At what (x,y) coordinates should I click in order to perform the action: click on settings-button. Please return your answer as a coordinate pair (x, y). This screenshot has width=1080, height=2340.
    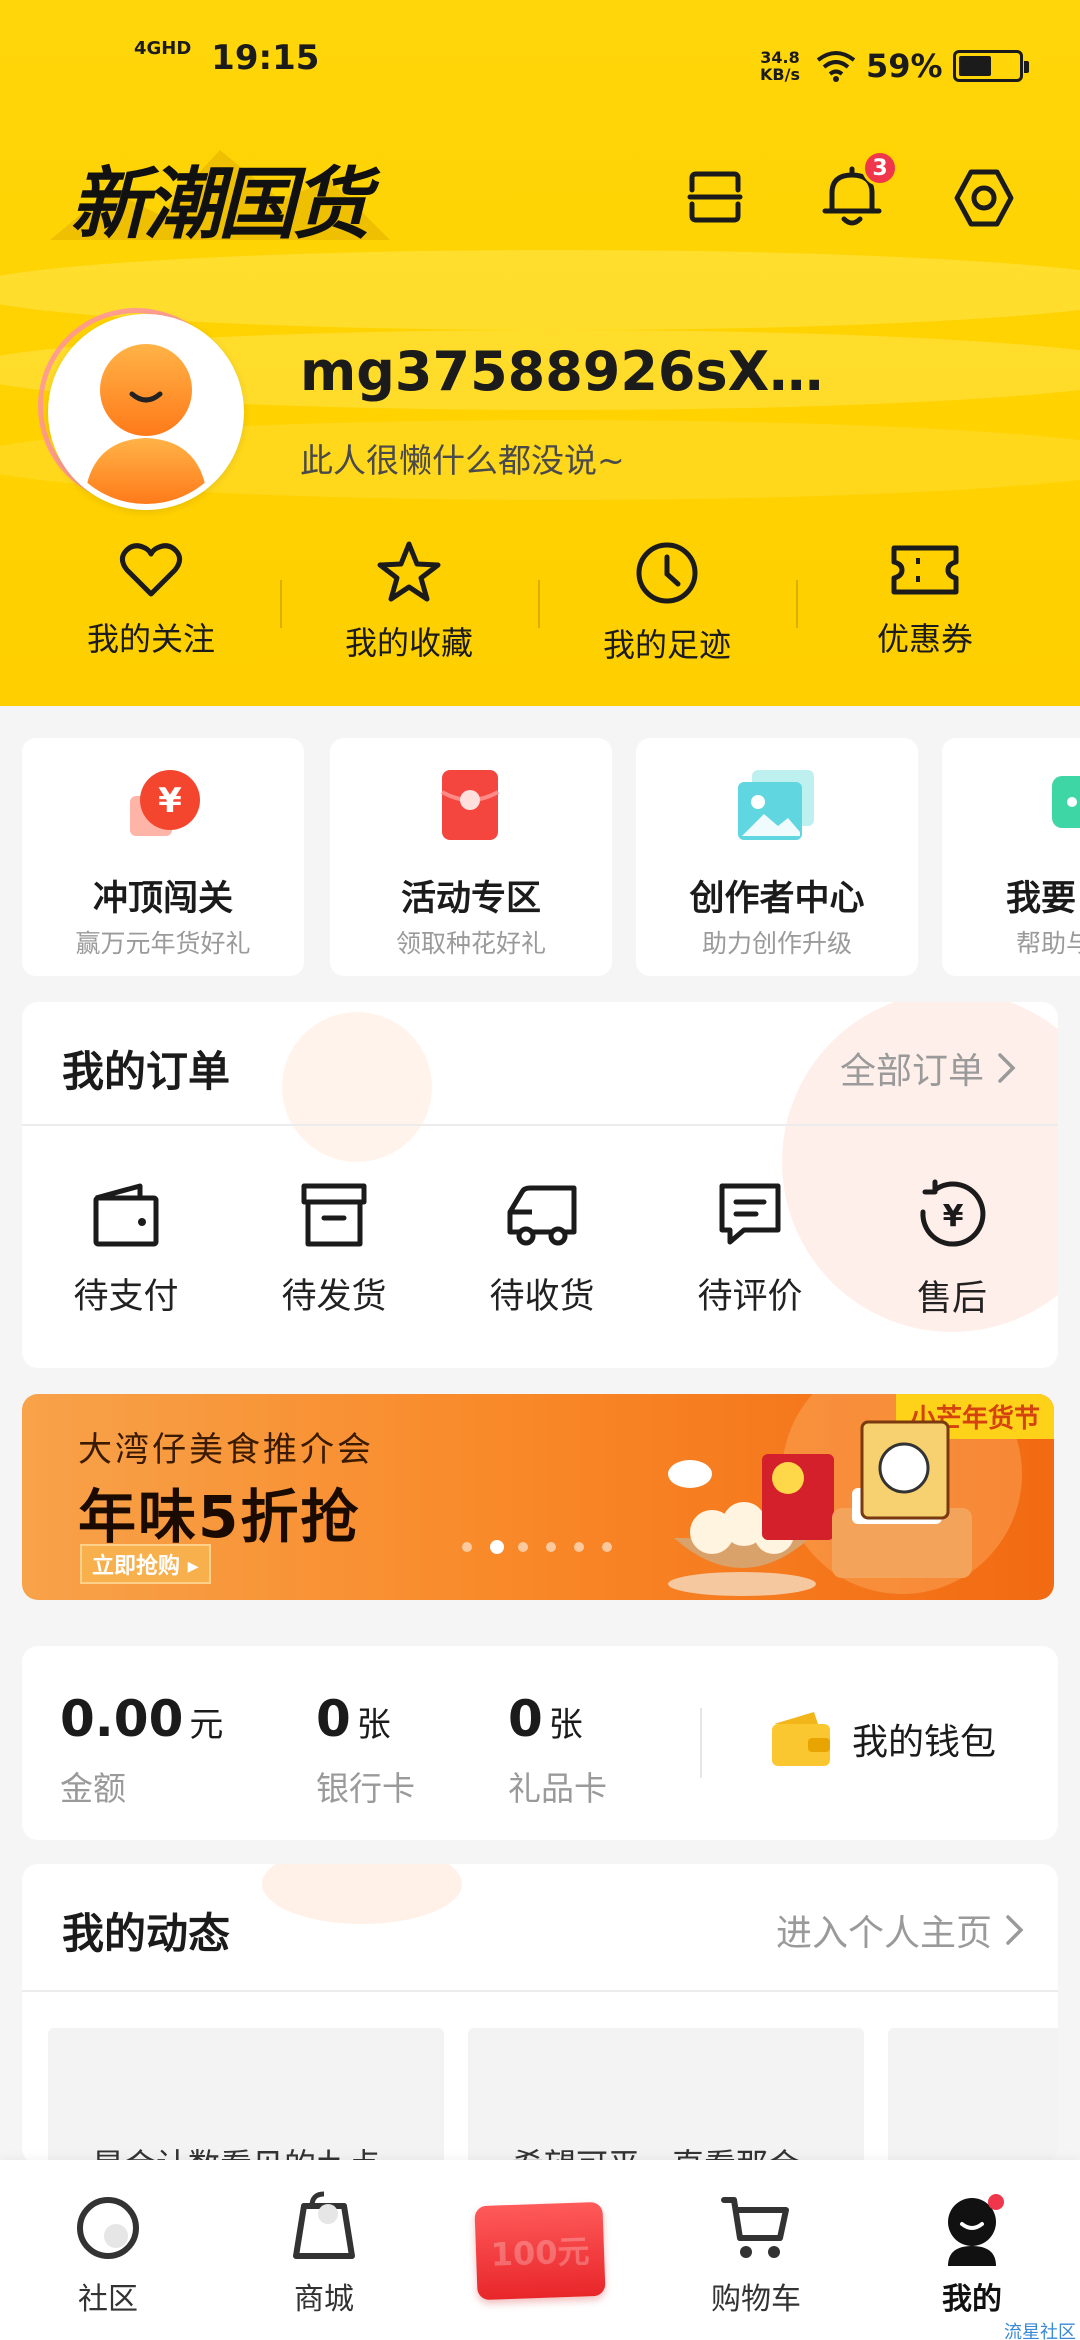
    Looking at the image, I should click on (984, 198).